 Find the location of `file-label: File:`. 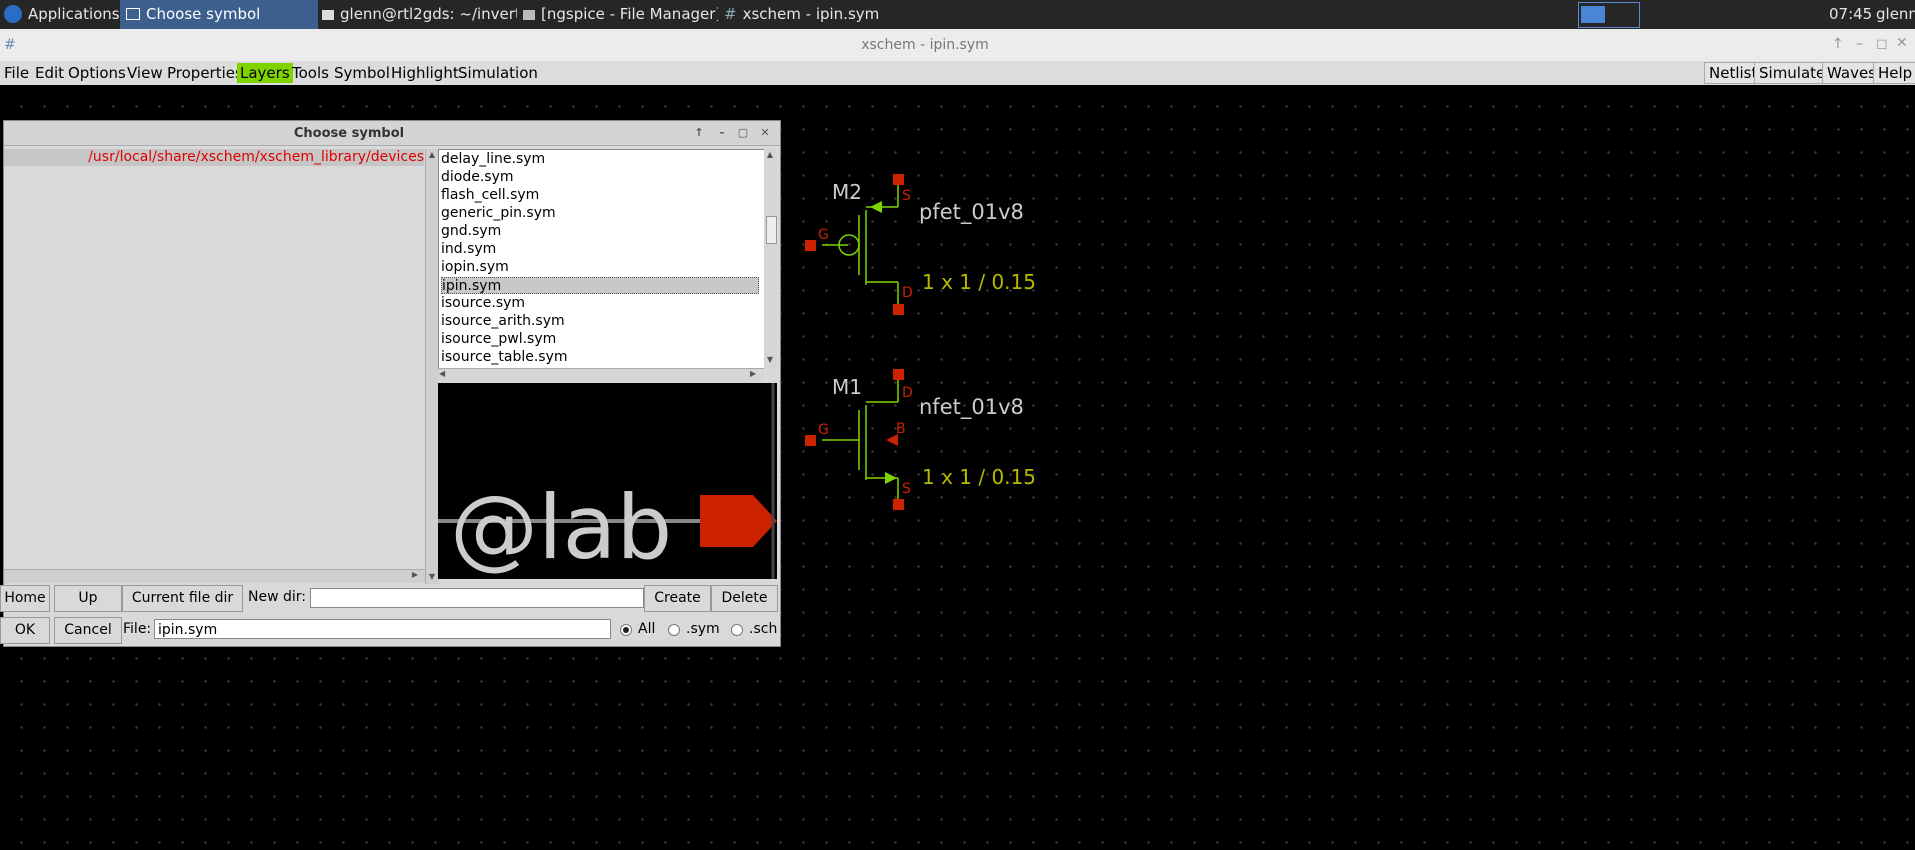

file-label: File: is located at coordinates (137, 629).